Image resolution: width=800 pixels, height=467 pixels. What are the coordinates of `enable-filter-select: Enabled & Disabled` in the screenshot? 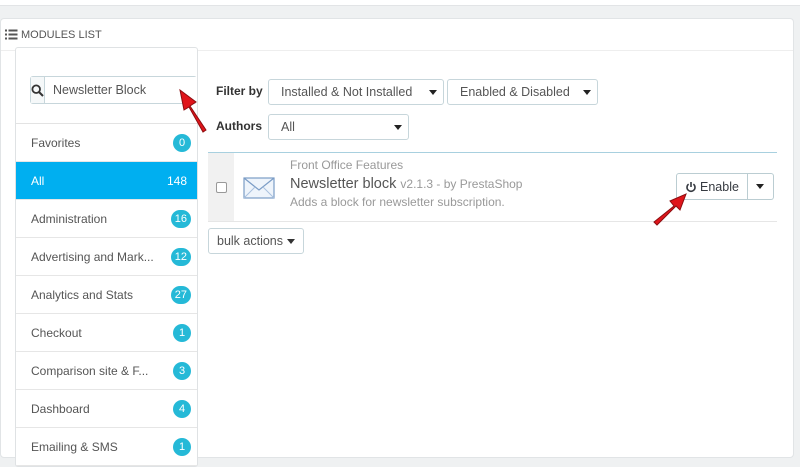 It's located at (522, 92).